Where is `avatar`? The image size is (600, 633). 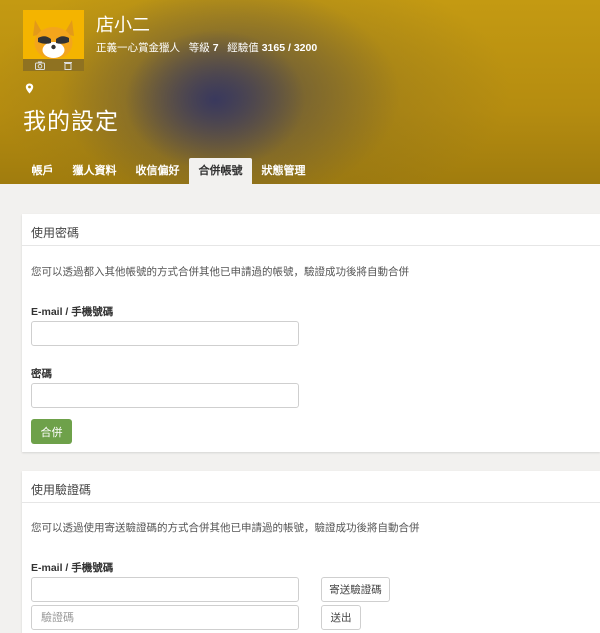 avatar is located at coordinates (53, 40).